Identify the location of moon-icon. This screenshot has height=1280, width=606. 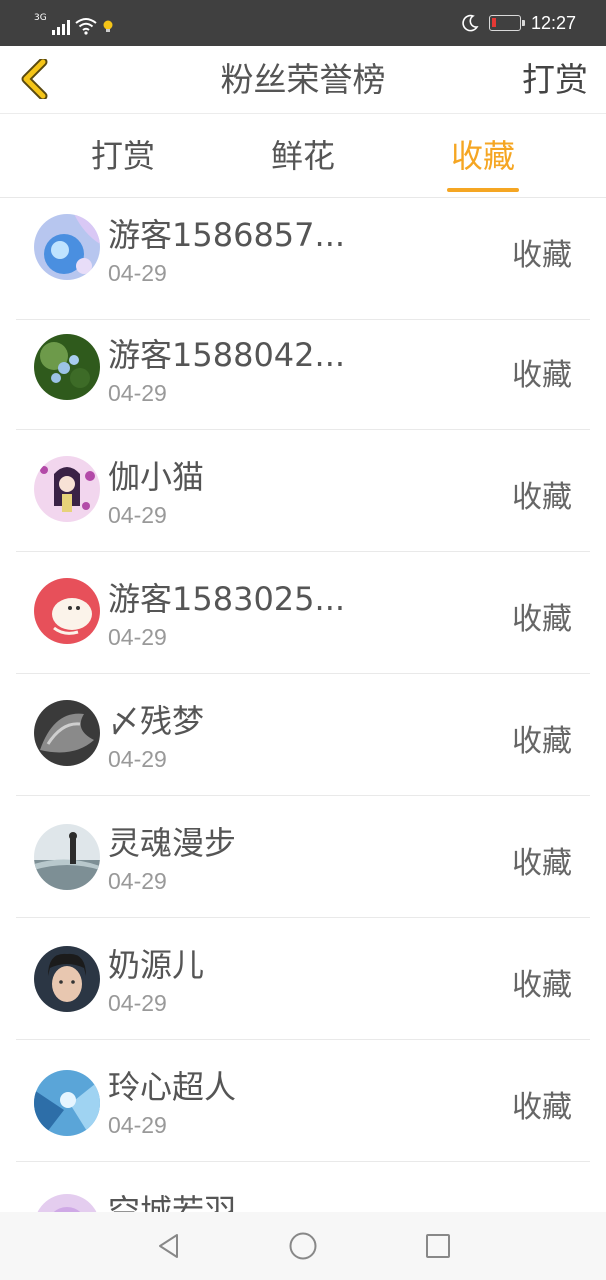
(470, 23).